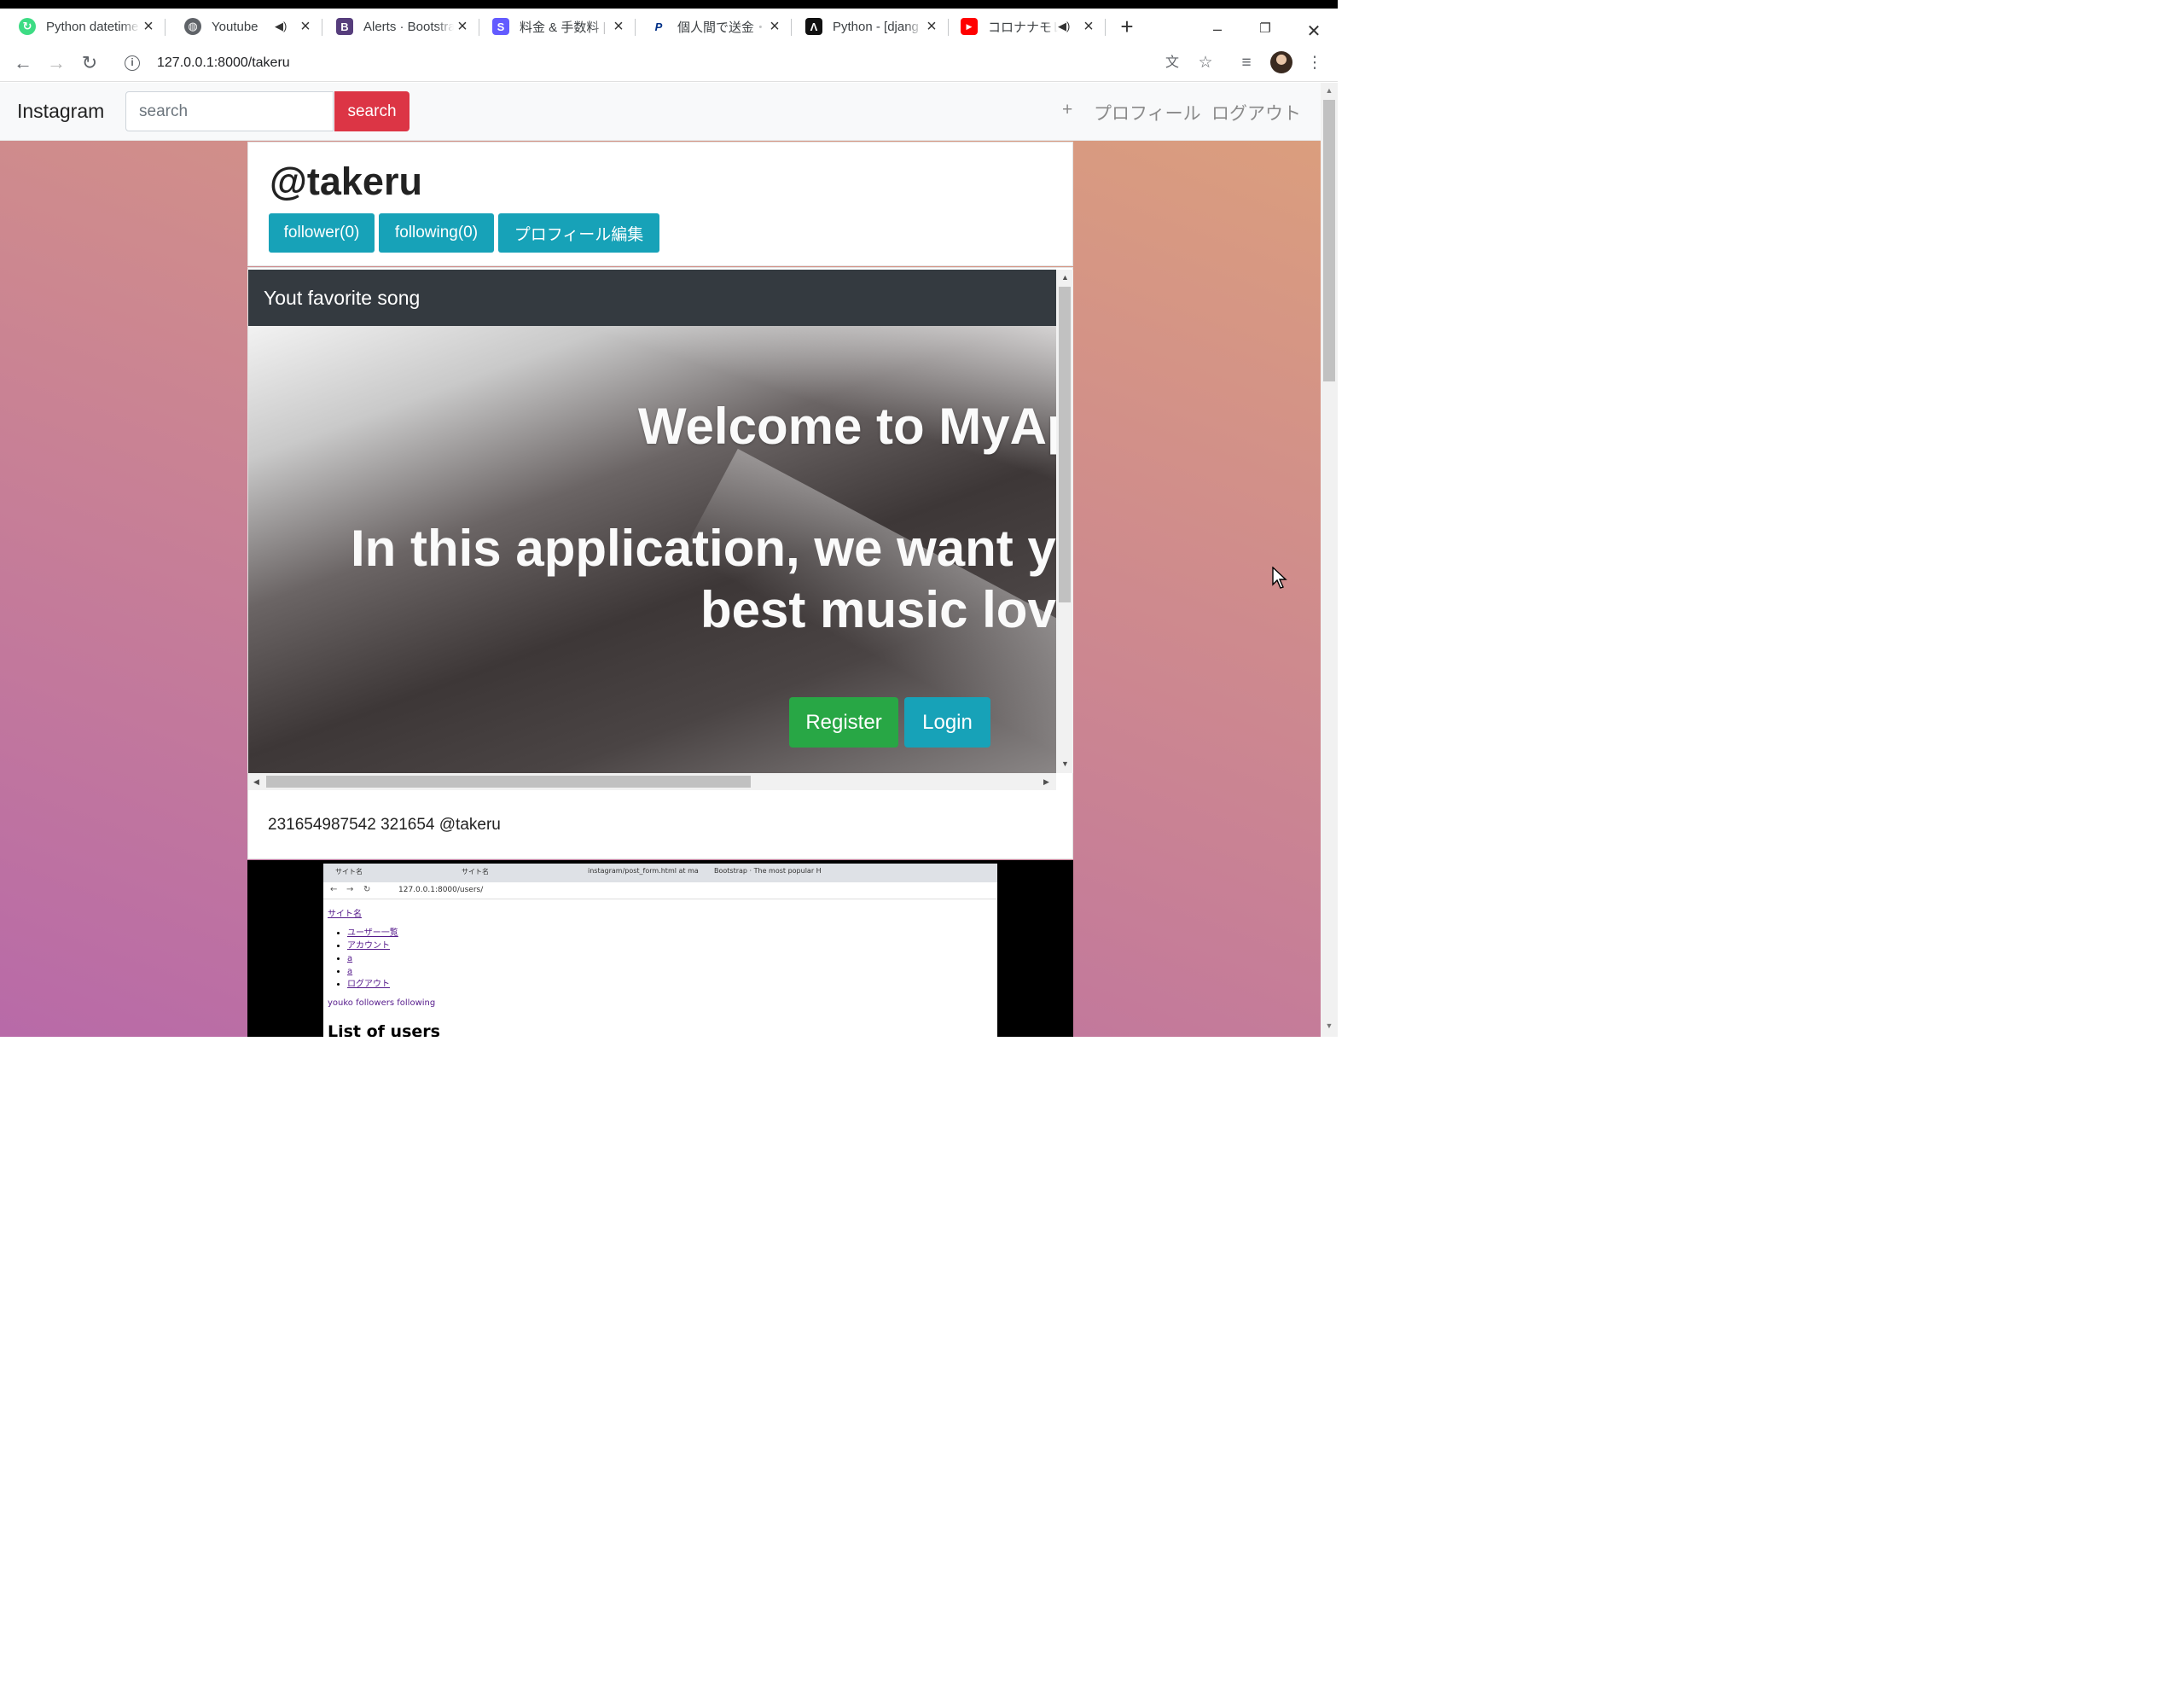 The image size is (2184, 1693). Describe the element at coordinates (133, 63) in the screenshot. I see `info-icon: i` at that location.